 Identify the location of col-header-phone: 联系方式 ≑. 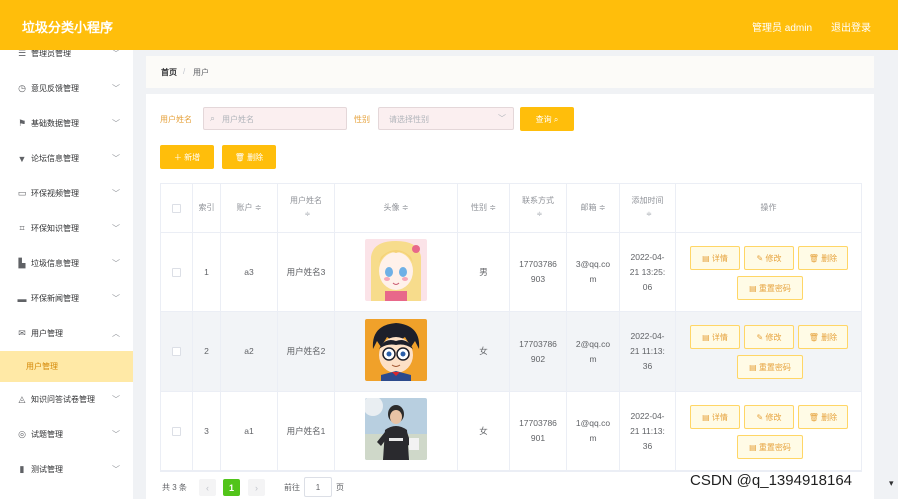
(538, 208).